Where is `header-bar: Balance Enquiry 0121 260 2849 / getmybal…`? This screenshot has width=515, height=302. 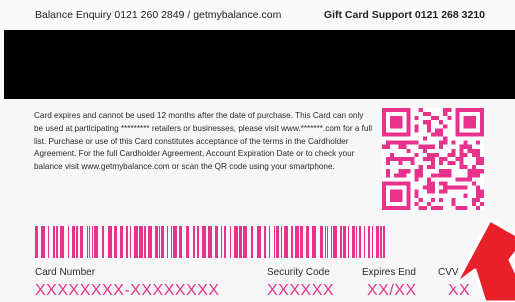
header-bar: Balance Enquiry 0121 260 2849 / getmybal… is located at coordinates (257, 14).